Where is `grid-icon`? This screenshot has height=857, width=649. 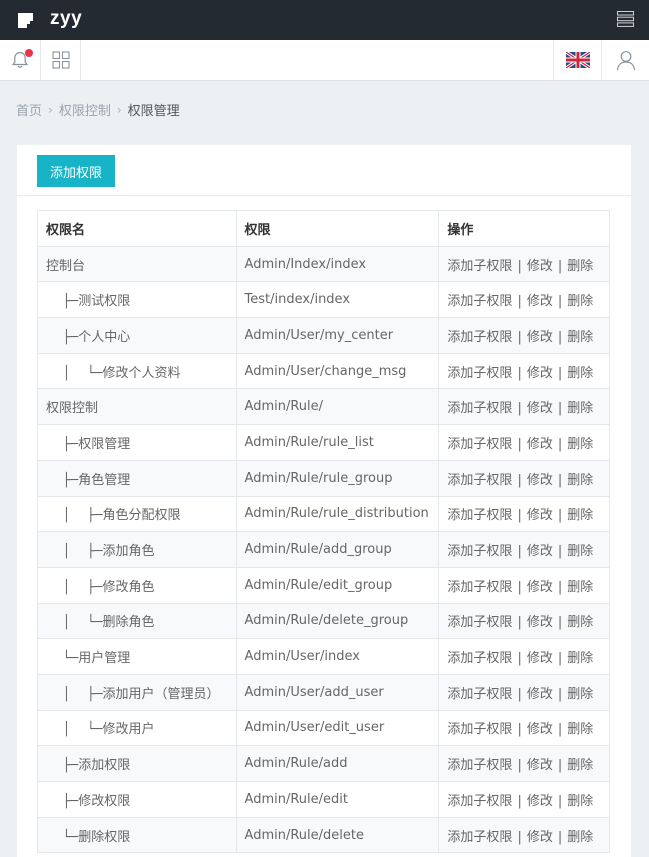 grid-icon is located at coordinates (60, 60).